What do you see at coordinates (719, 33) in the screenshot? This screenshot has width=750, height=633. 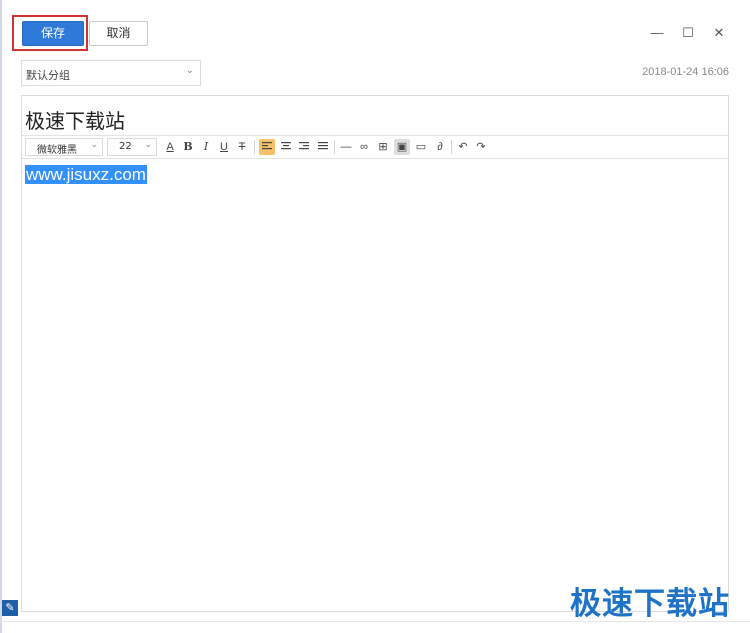 I see `close-icon: ✕` at bounding box center [719, 33].